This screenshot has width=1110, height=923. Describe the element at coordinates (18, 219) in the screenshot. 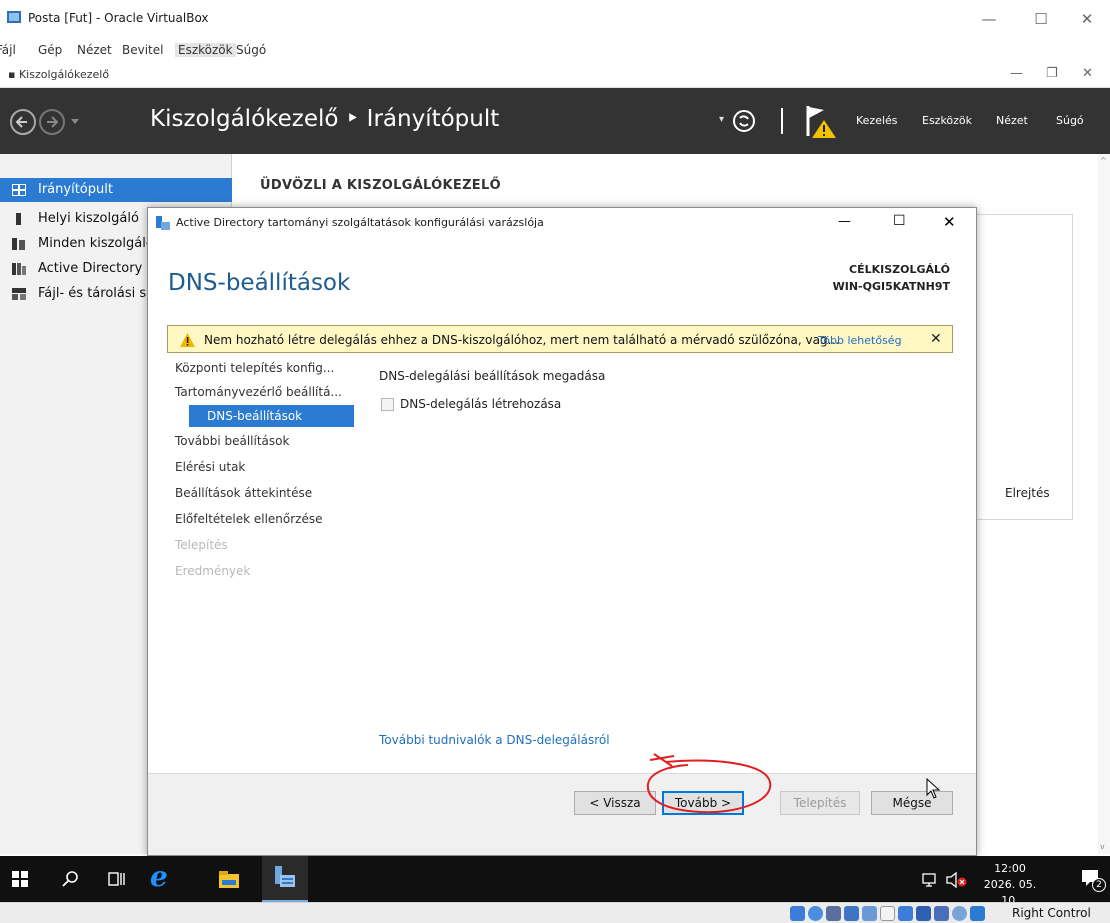

I see `server-icon` at that location.